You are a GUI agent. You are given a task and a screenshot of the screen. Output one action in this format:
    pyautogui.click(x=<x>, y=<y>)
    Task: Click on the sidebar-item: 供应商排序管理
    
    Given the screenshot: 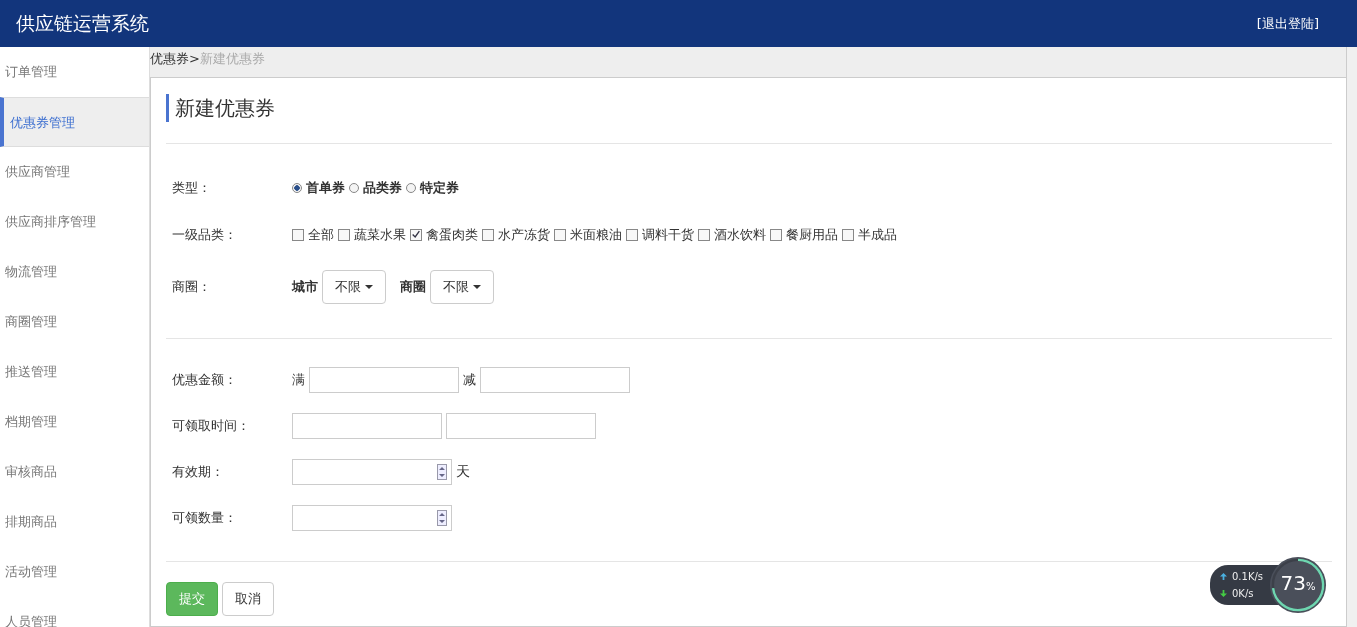 What is the action you would take?
    pyautogui.click(x=74, y=222)
    